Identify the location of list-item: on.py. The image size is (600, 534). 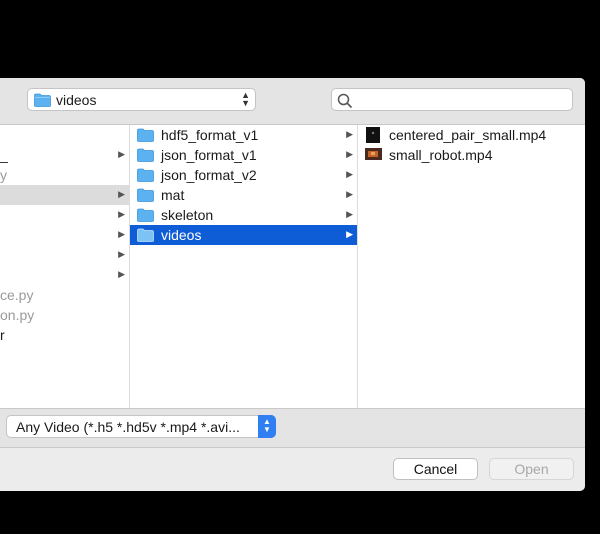
(64, 315).